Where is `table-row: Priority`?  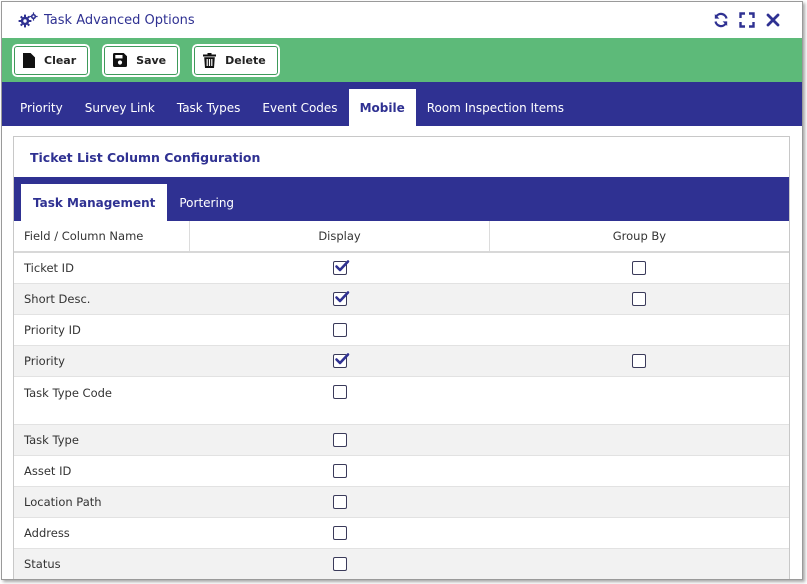
table-row: Priority is located at coordinates (401, 361).